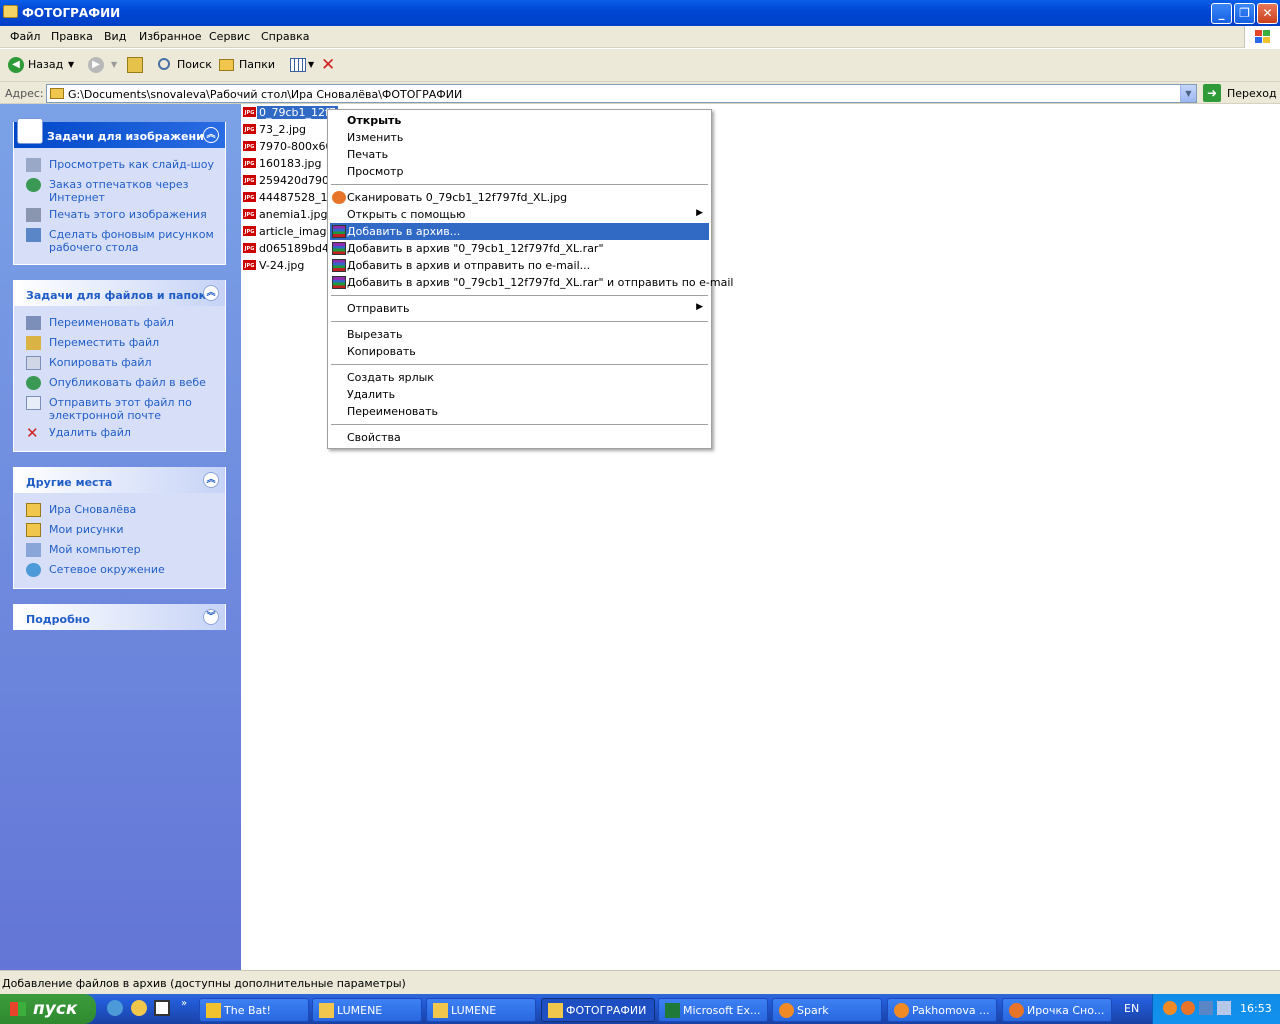 The image size is (1280, 1024). I want to click on menu-item-scan: Сканировать 0_79cb1_12f797fd_XL.jpg, so click(519, 197).